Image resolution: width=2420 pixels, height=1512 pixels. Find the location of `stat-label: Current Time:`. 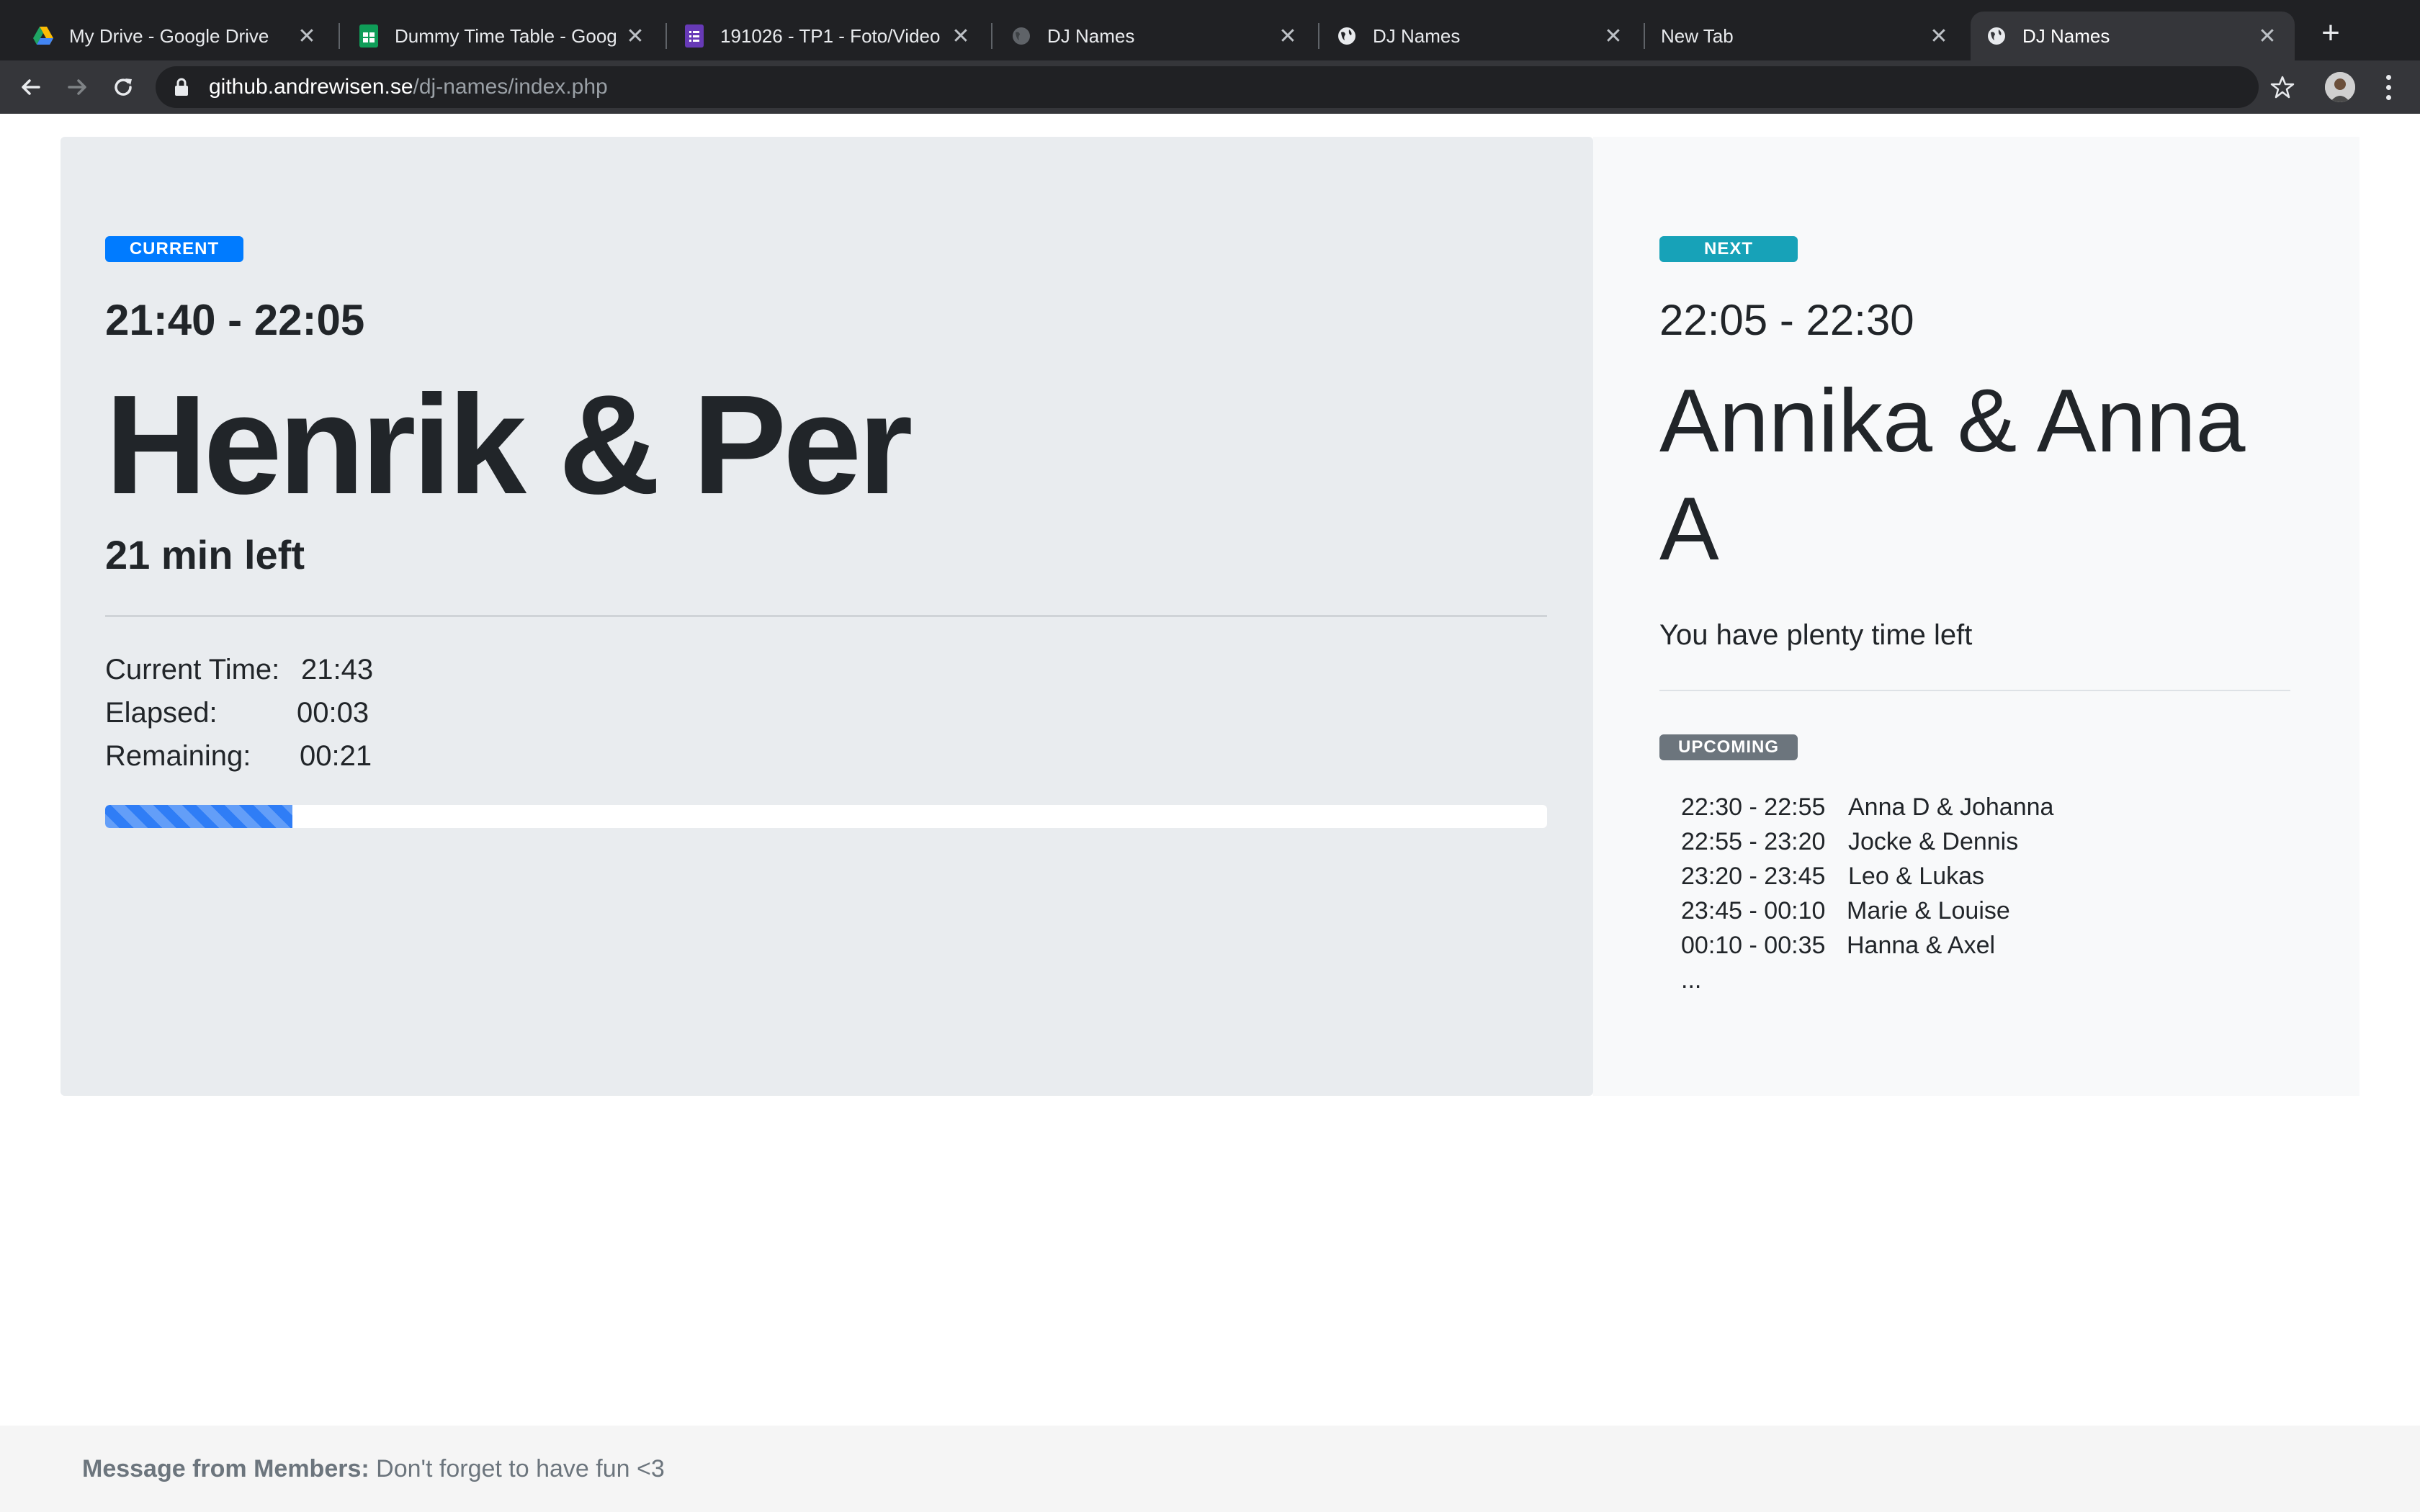

stat-label: Current Time: is located at coordinates (192, 669).